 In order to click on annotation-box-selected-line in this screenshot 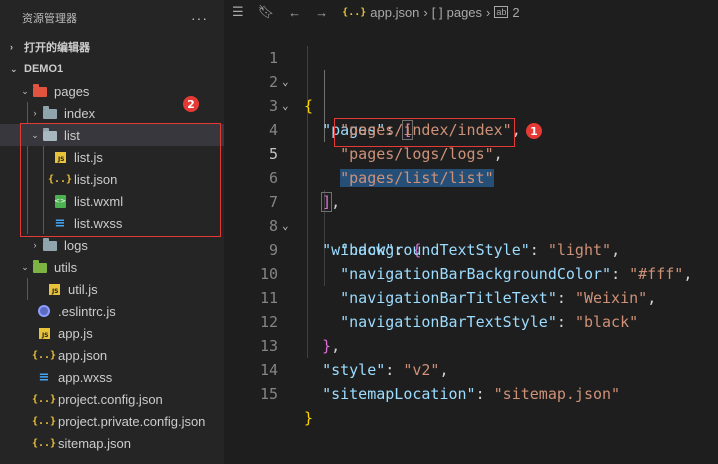, I will do `click(424, 132)`.